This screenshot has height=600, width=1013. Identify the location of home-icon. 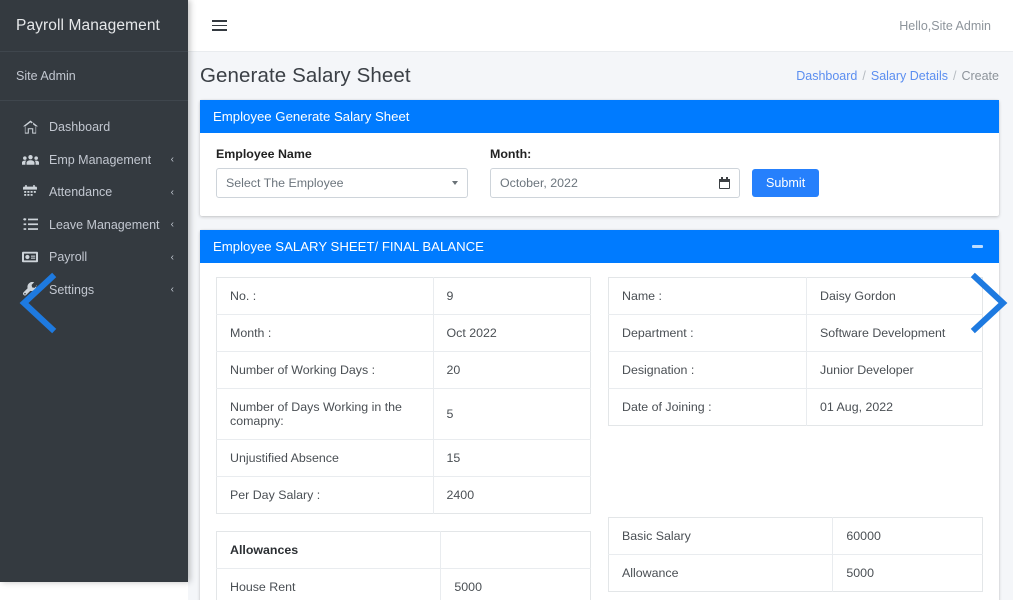
(30, 127).